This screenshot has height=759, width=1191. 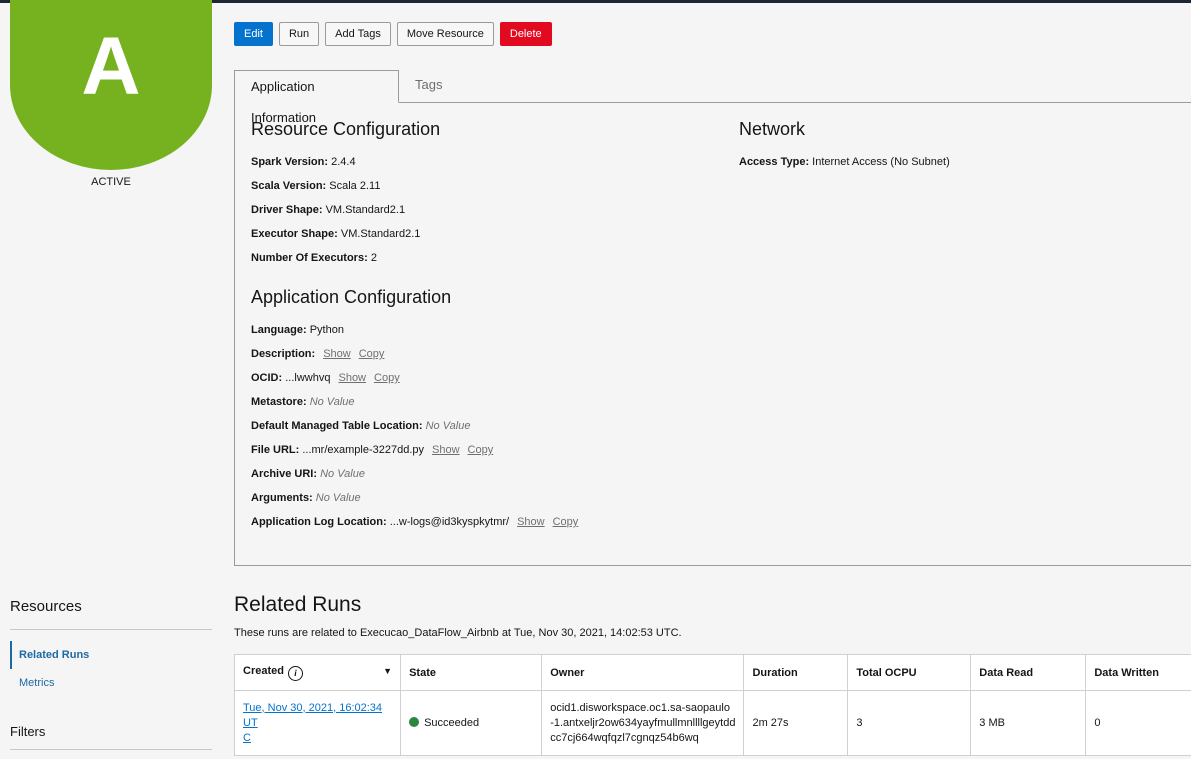 What do you see at coordinates (319, 522) in the screenshot?
I see `field-label: Application Log Location:` at bounding box center [319, 522].